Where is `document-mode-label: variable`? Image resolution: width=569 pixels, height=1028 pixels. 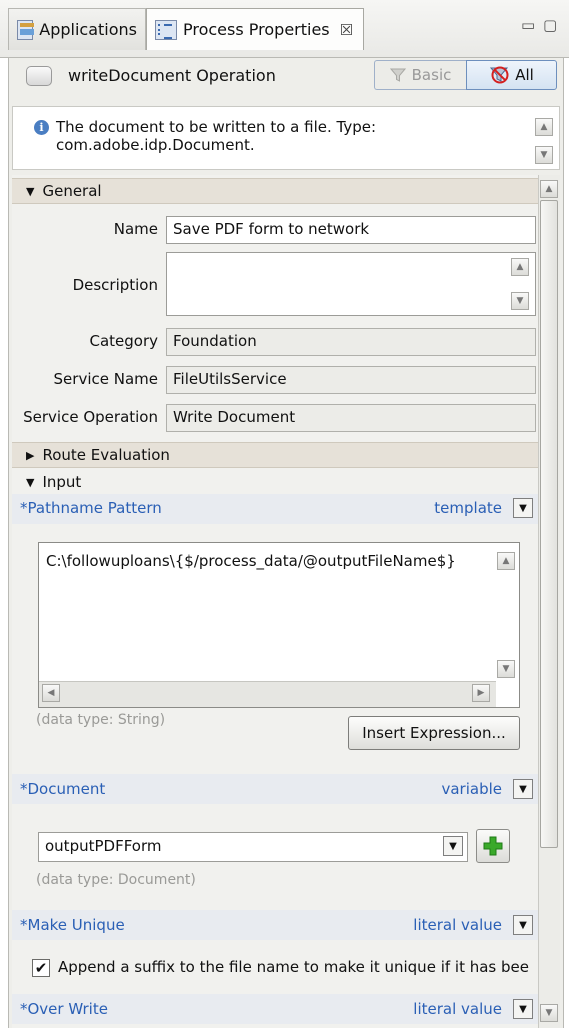 document-mode-label: variable is located at coordinates (471, 789).